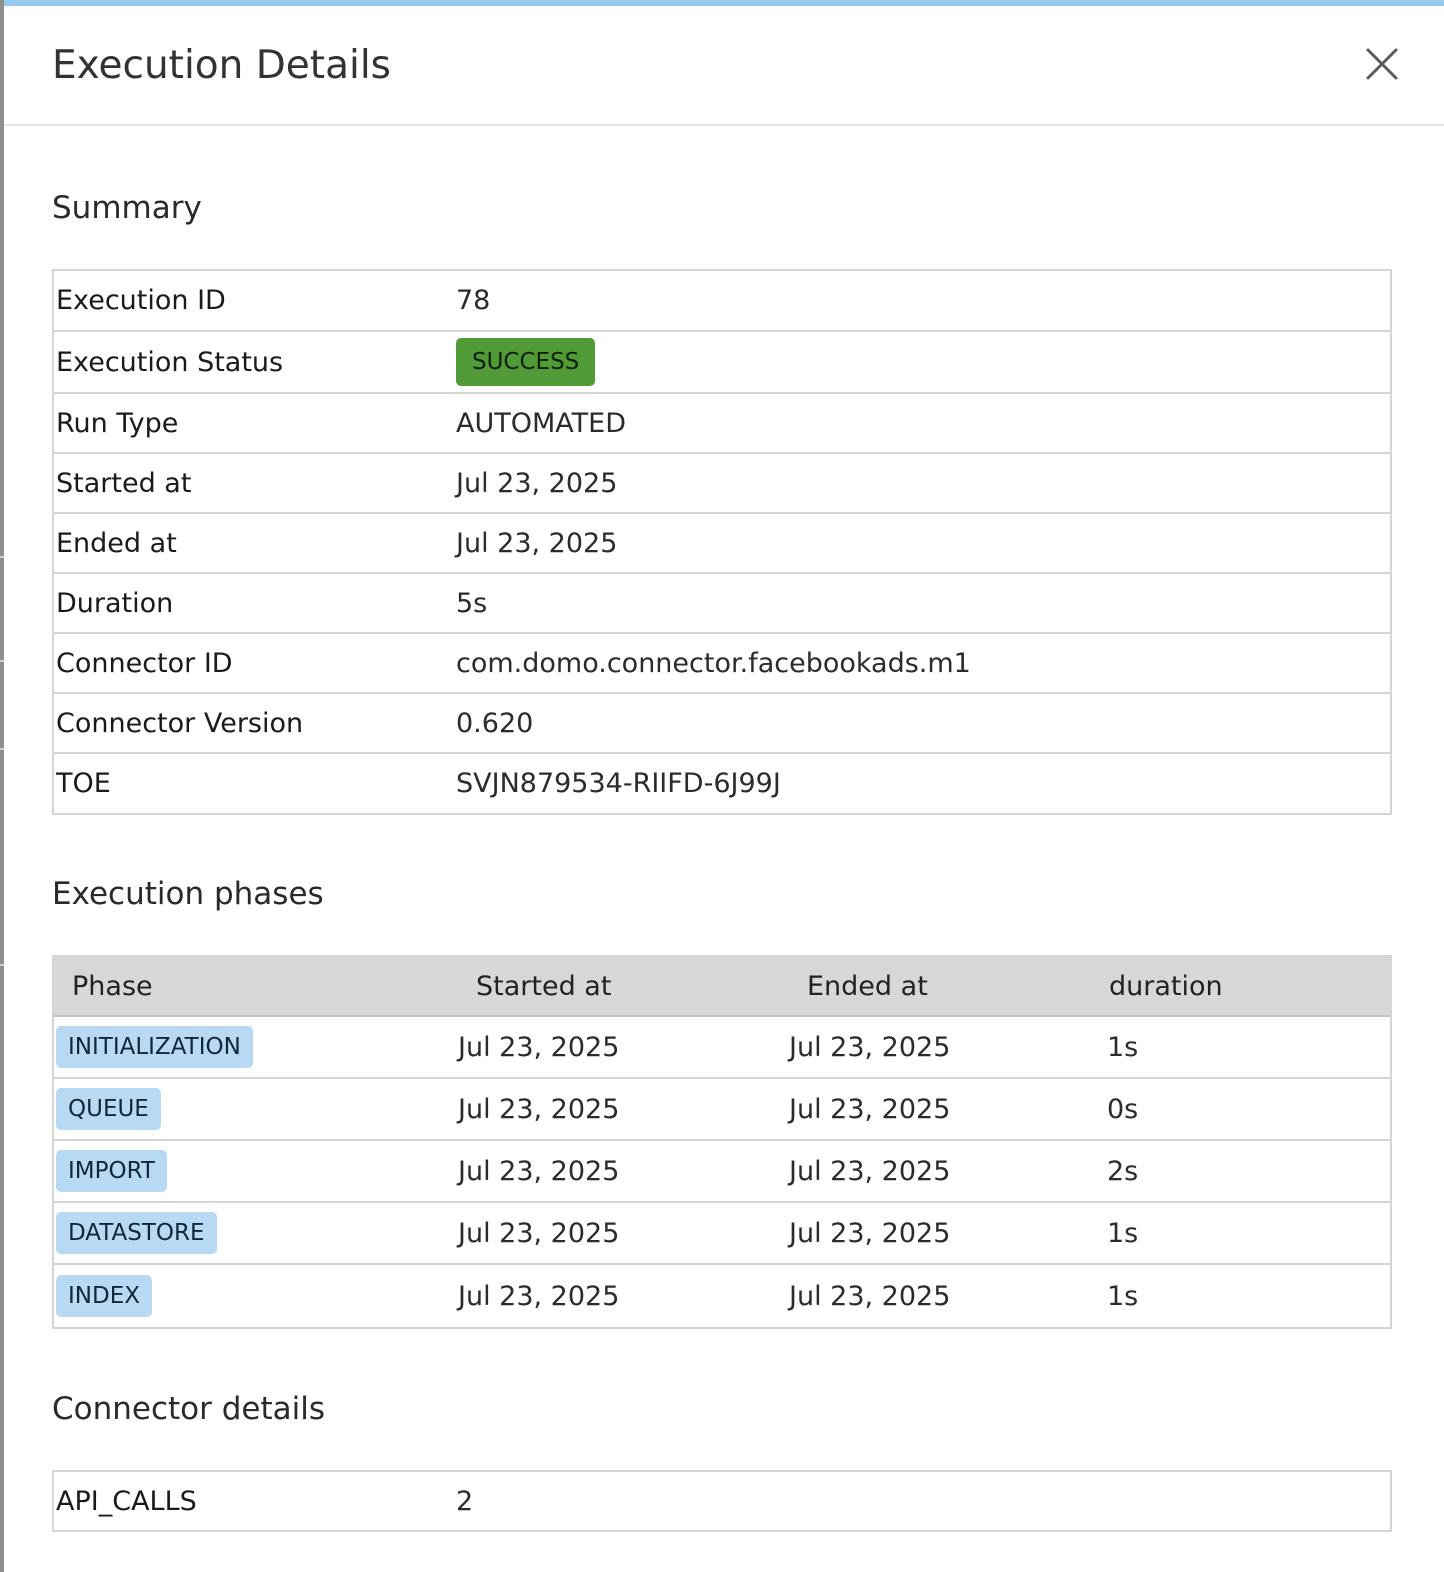 This screenshot has width=1444, height=1572. I want to click on table-row: API_CALLS 2, so click(722, 1501).